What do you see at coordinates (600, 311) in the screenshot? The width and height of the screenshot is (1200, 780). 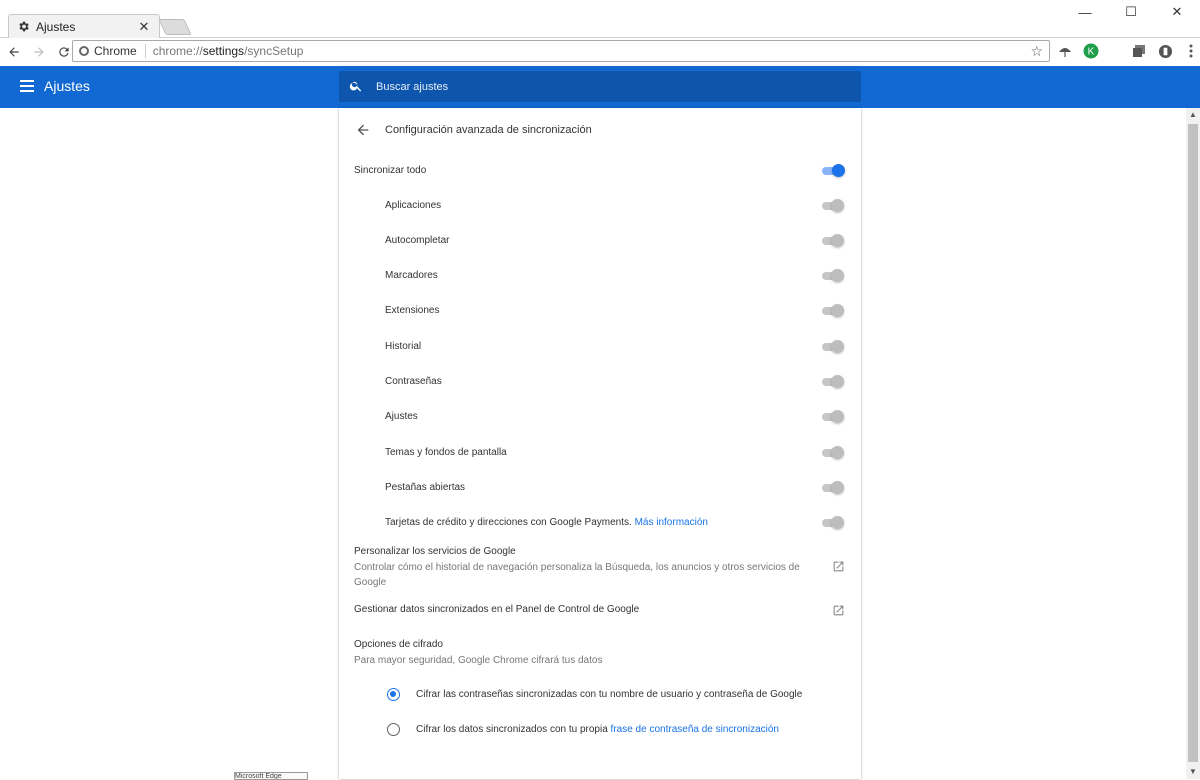 I see `sync-item-extensions: Extensiones` at bounding box center [600, 311].